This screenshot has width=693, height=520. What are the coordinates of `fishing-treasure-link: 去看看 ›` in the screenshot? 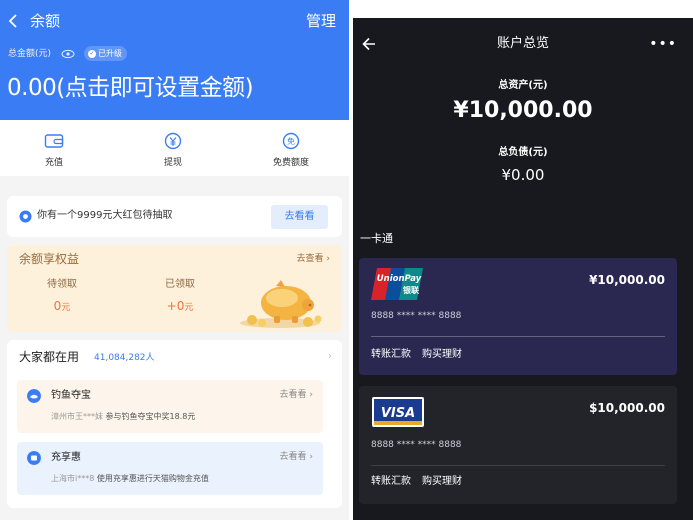 It's located at (297, 395).